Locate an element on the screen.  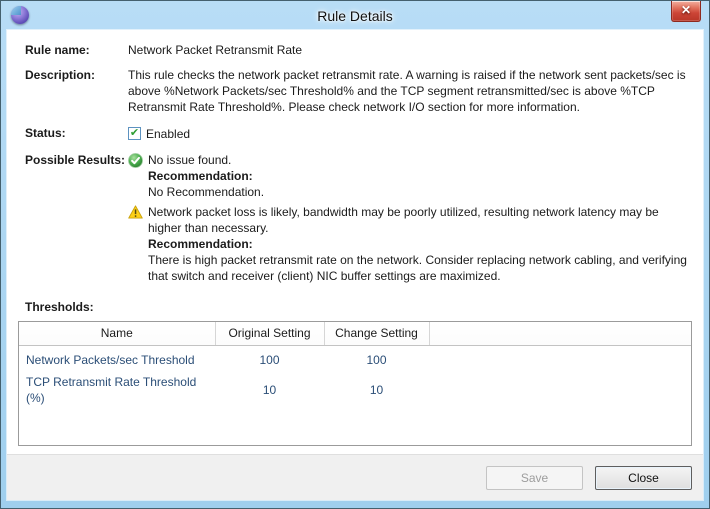
thresholds-label-row: Thresholds: is located at coordinates (355, 307).